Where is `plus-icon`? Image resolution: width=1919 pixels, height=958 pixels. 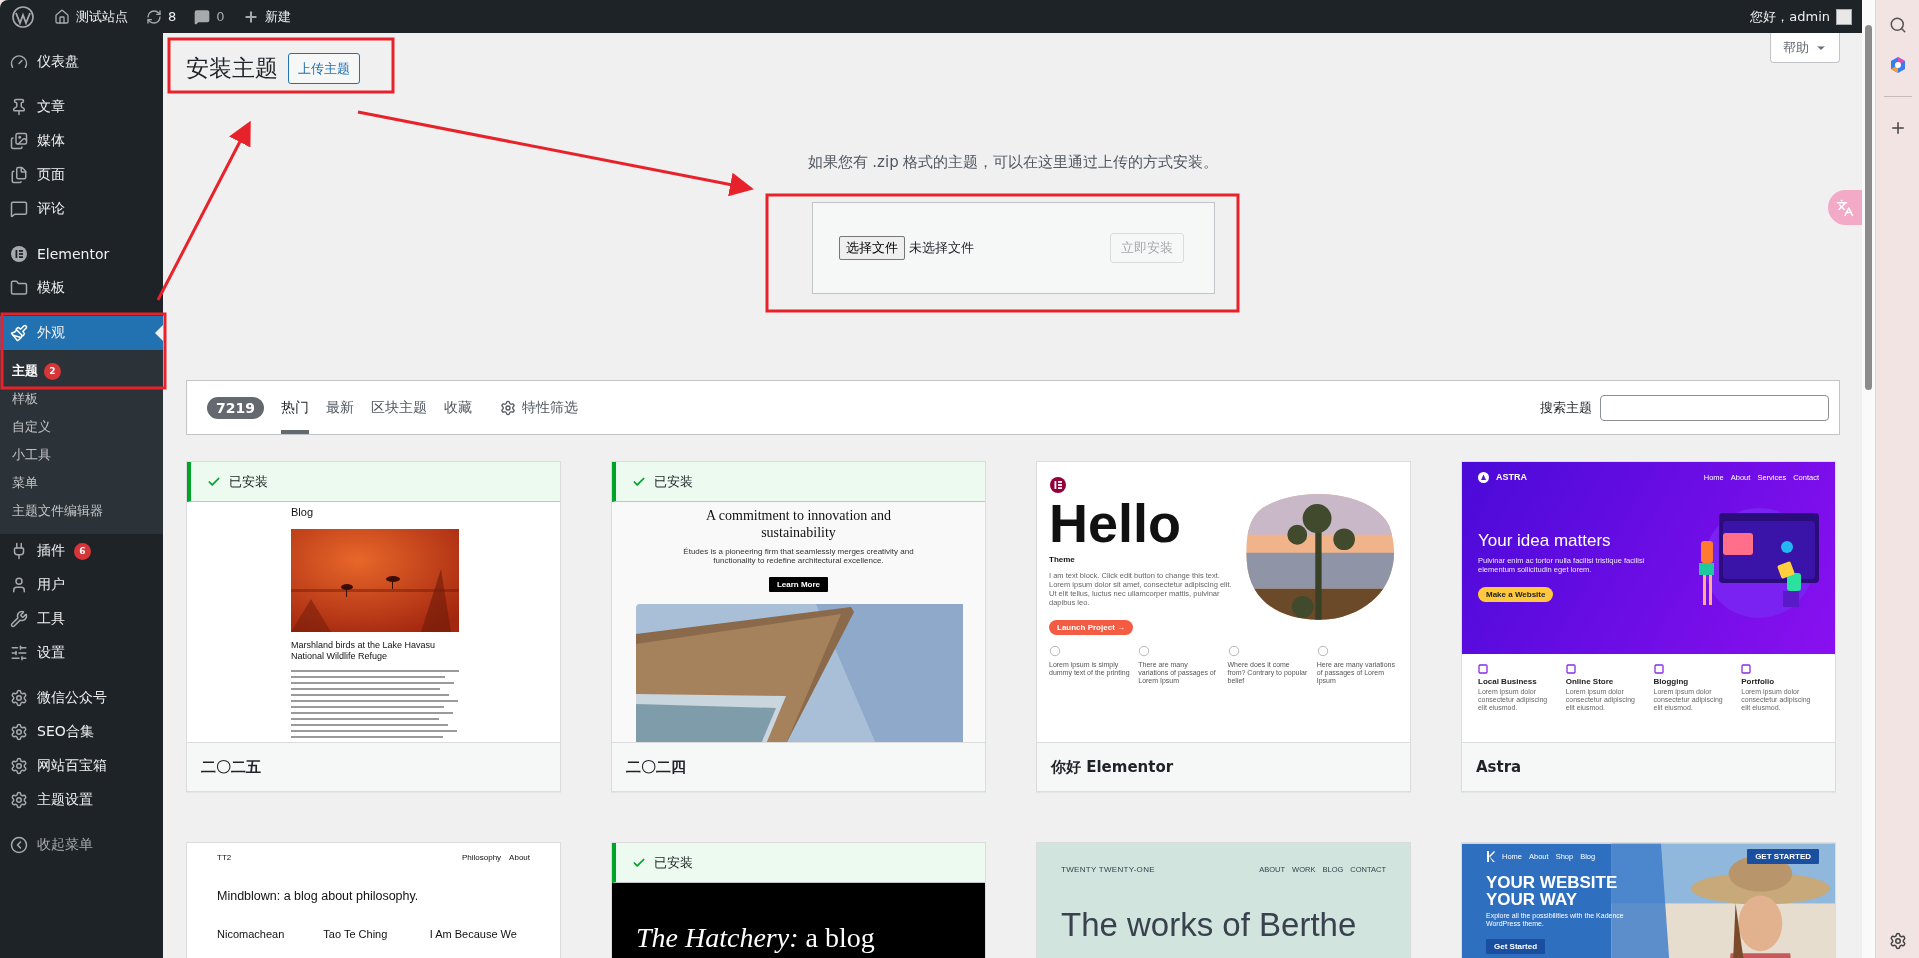 plus-icon is located at coordinates (250, 16).